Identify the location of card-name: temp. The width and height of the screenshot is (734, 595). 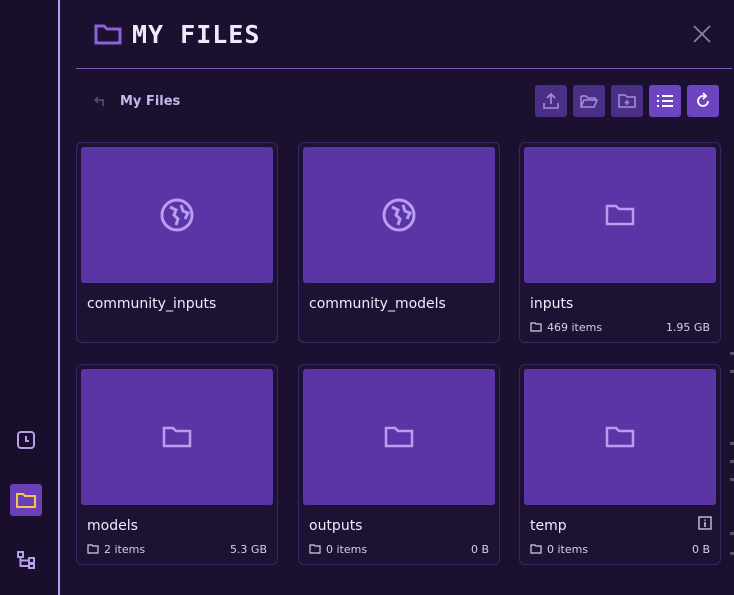
(548, 526).